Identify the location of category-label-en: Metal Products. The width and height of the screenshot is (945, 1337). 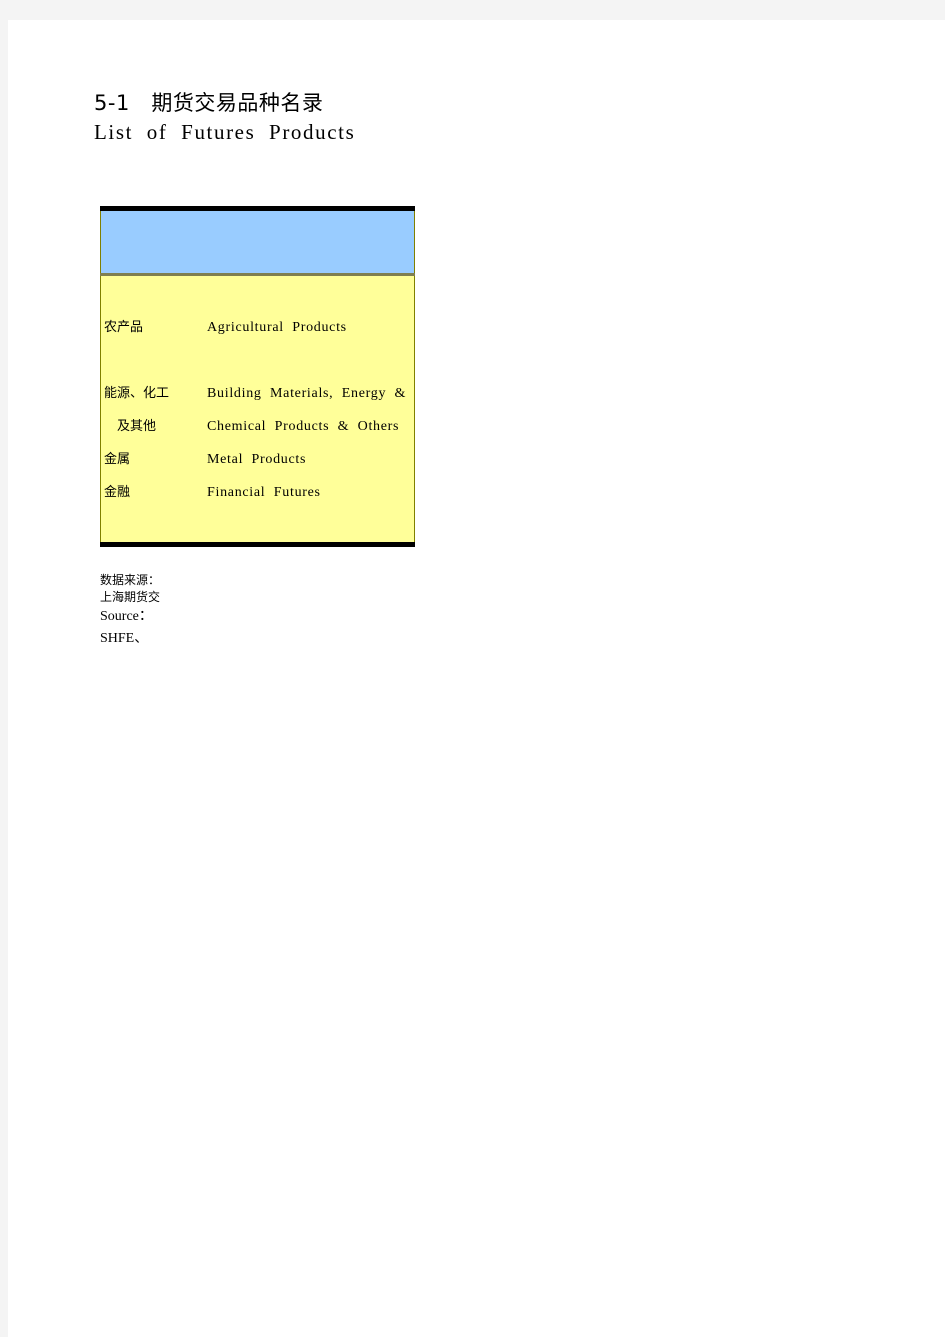
(257, 459).